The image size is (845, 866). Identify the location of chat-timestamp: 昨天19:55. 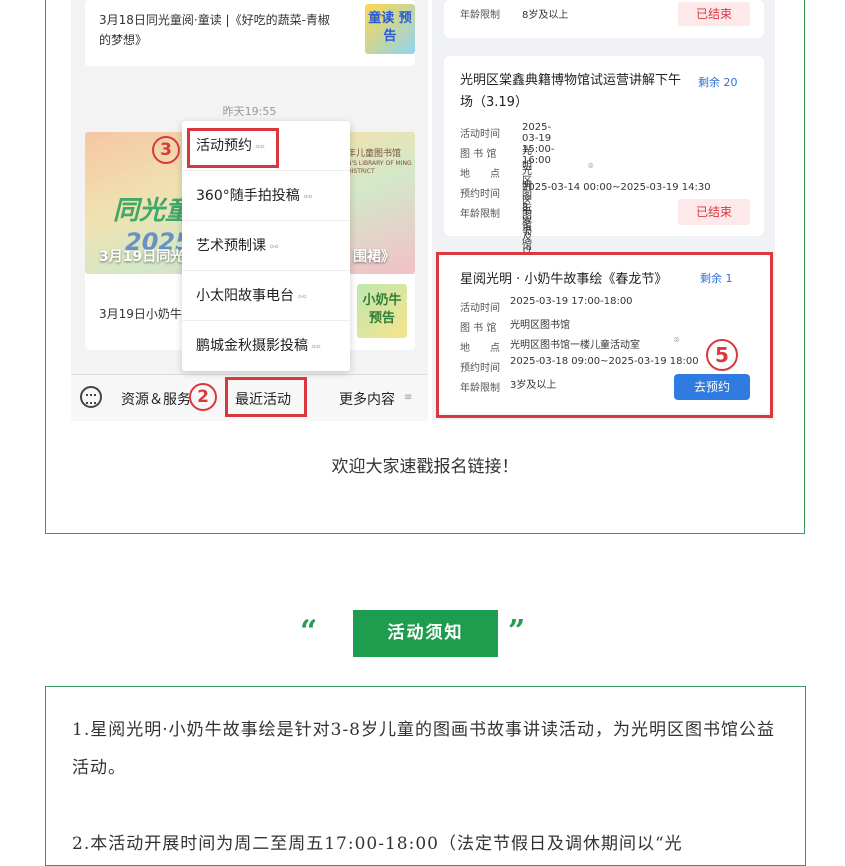
(249, 111).